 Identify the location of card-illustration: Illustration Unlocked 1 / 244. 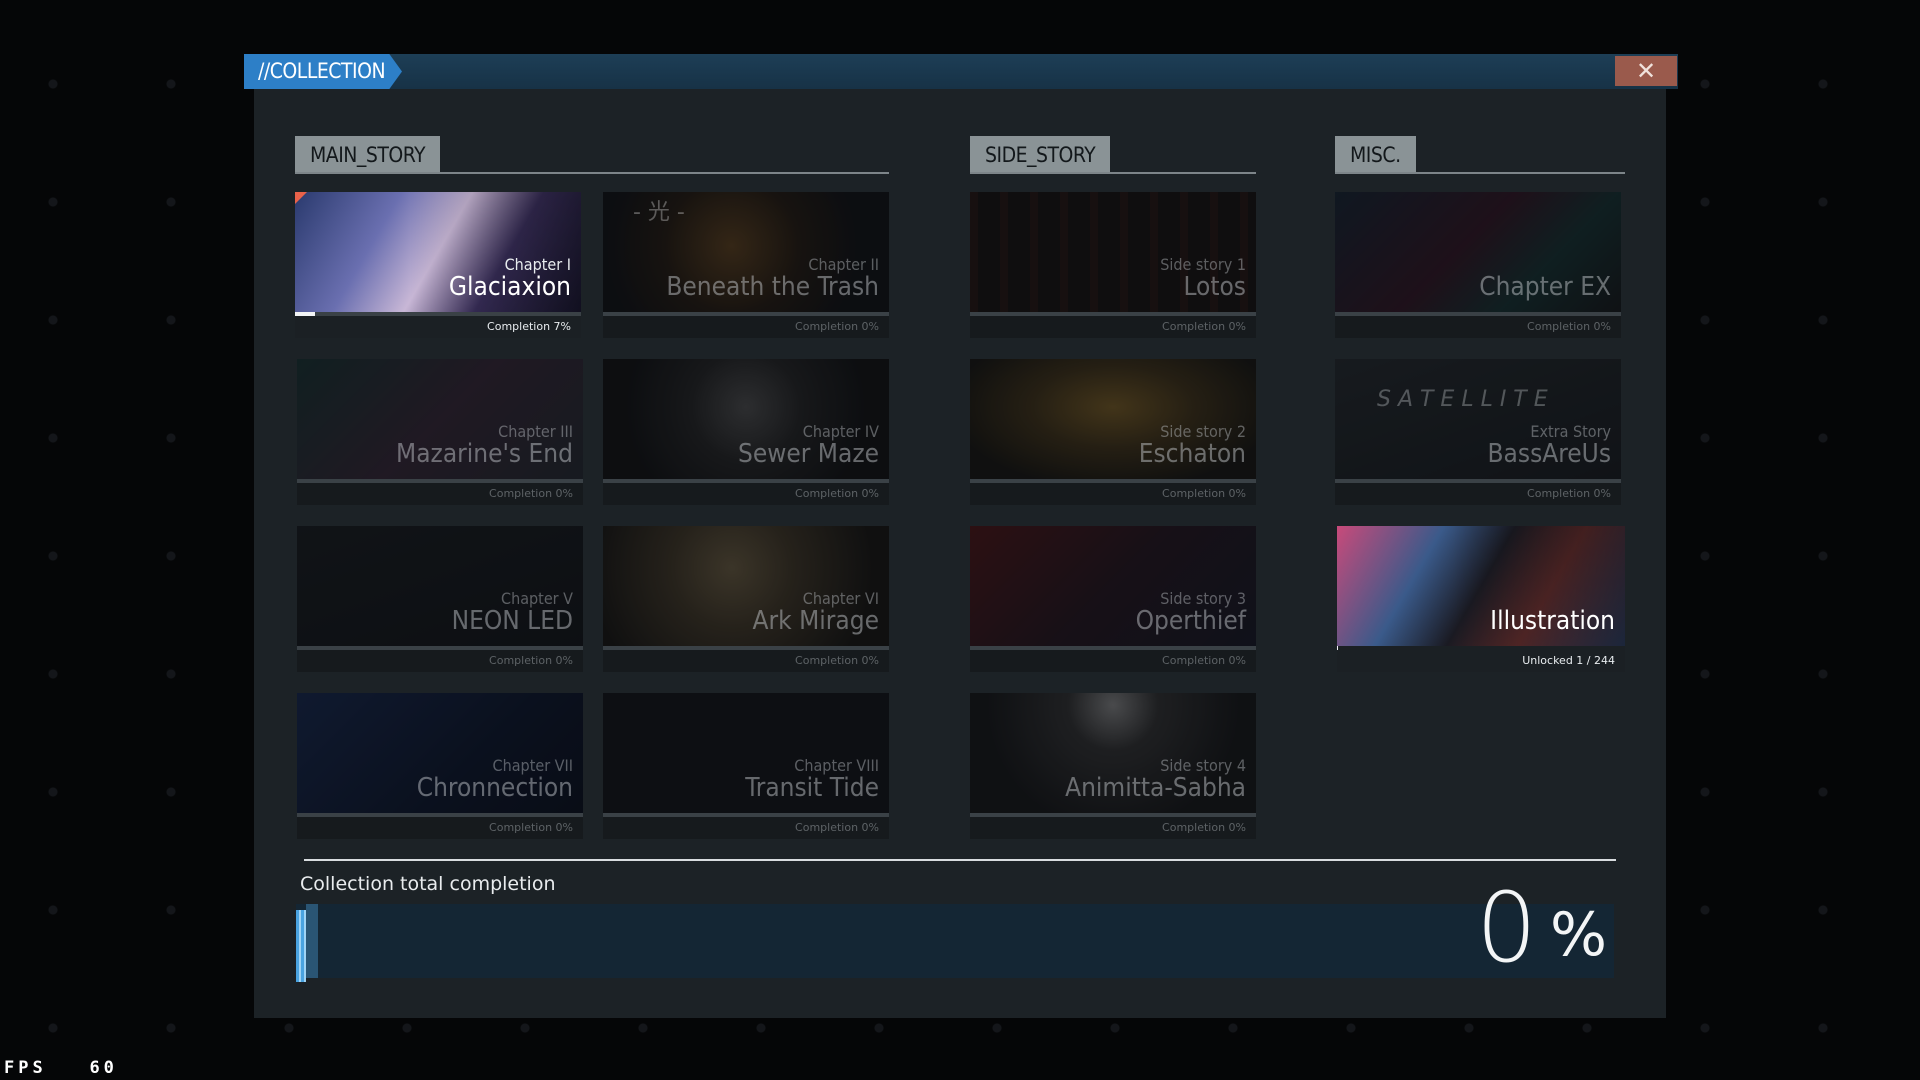
(1481, 599).